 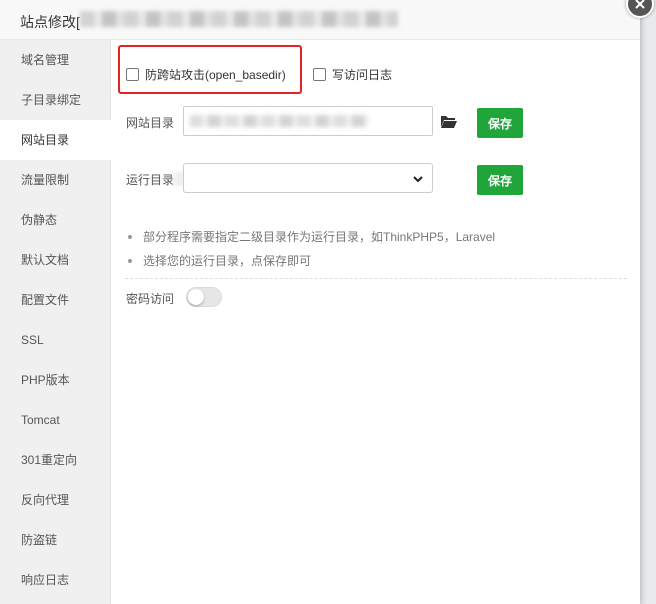 I want to click on sidebar-item-default-doc: 默认文档, so click(x=55, y=260).